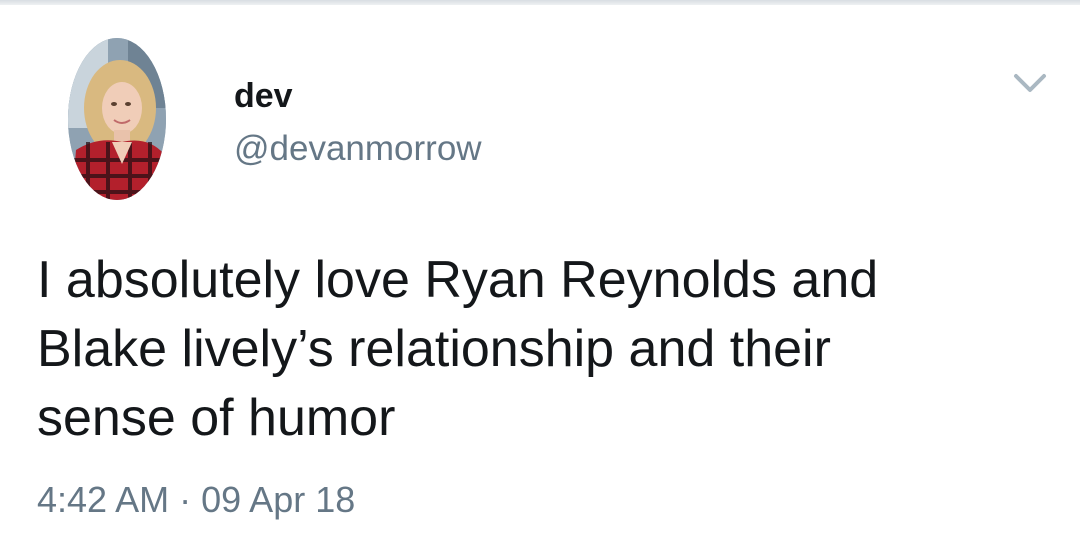 The image size is (1080, 557). I want to click on tweet-text-line: Blake lively’s relationship and their, so click(434, 349).